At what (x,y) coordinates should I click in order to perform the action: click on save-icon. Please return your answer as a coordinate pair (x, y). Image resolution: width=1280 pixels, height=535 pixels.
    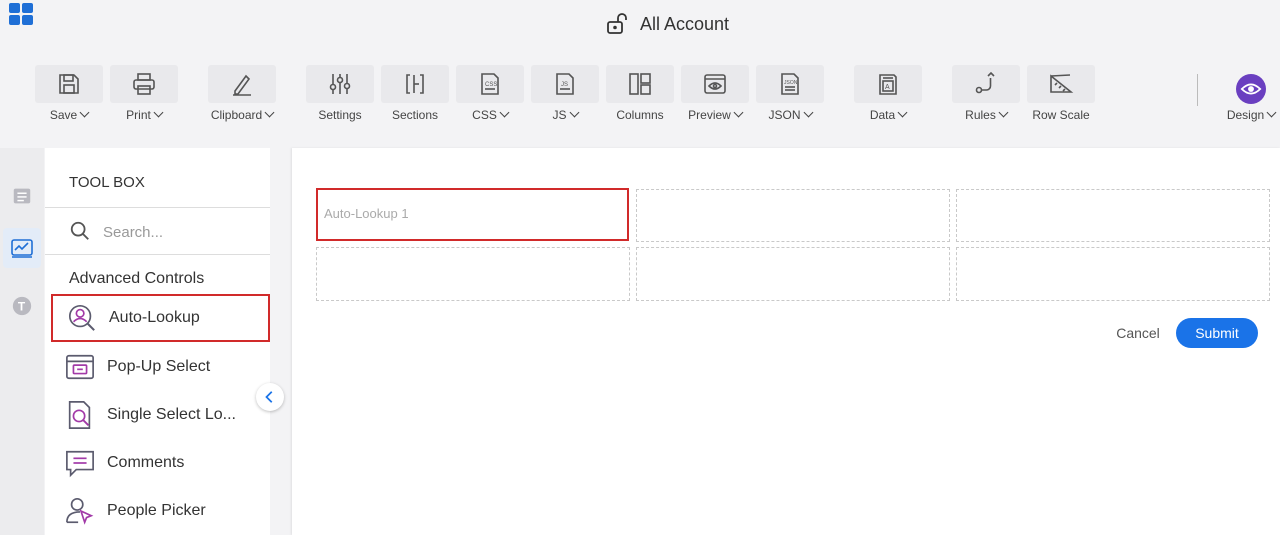
    Looking at the image, I should click on (69, 84).